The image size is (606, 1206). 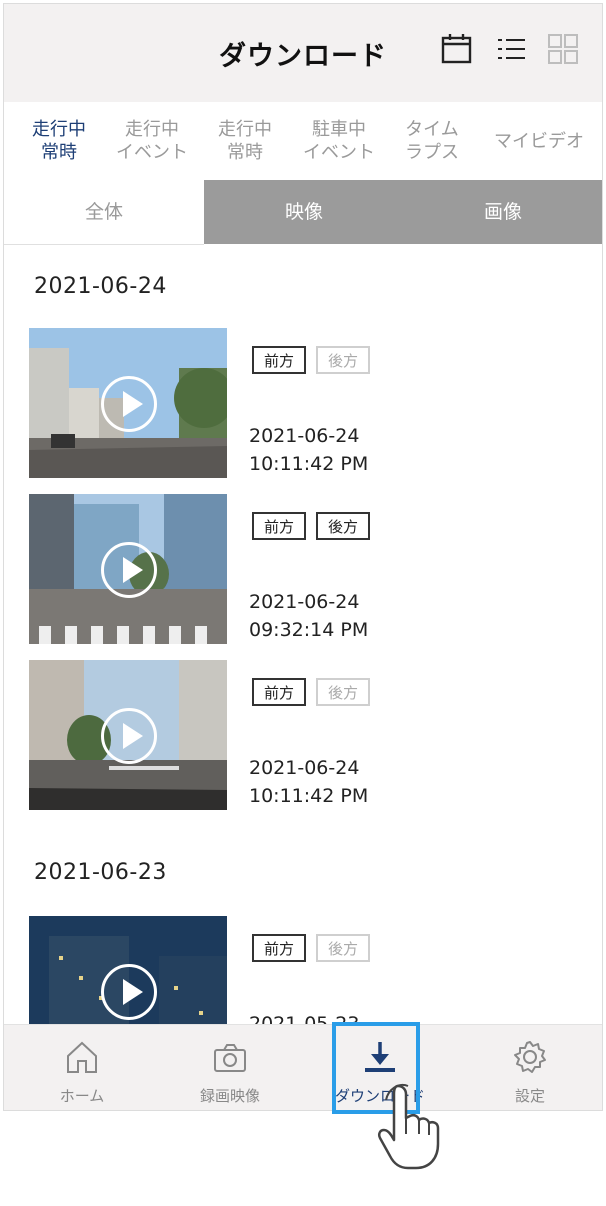 What do you see at coordinates (100, 872) in the screenshot?
I see `date-group-header: 2021-06-23` at bounding box center [100, 872].